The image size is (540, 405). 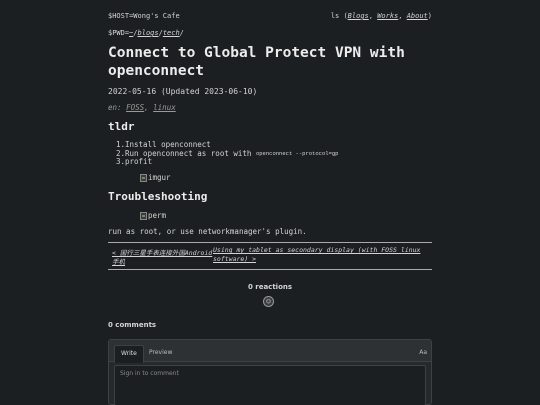 I want to click on tag-linux-link: linux, so click(x=164, y=107).